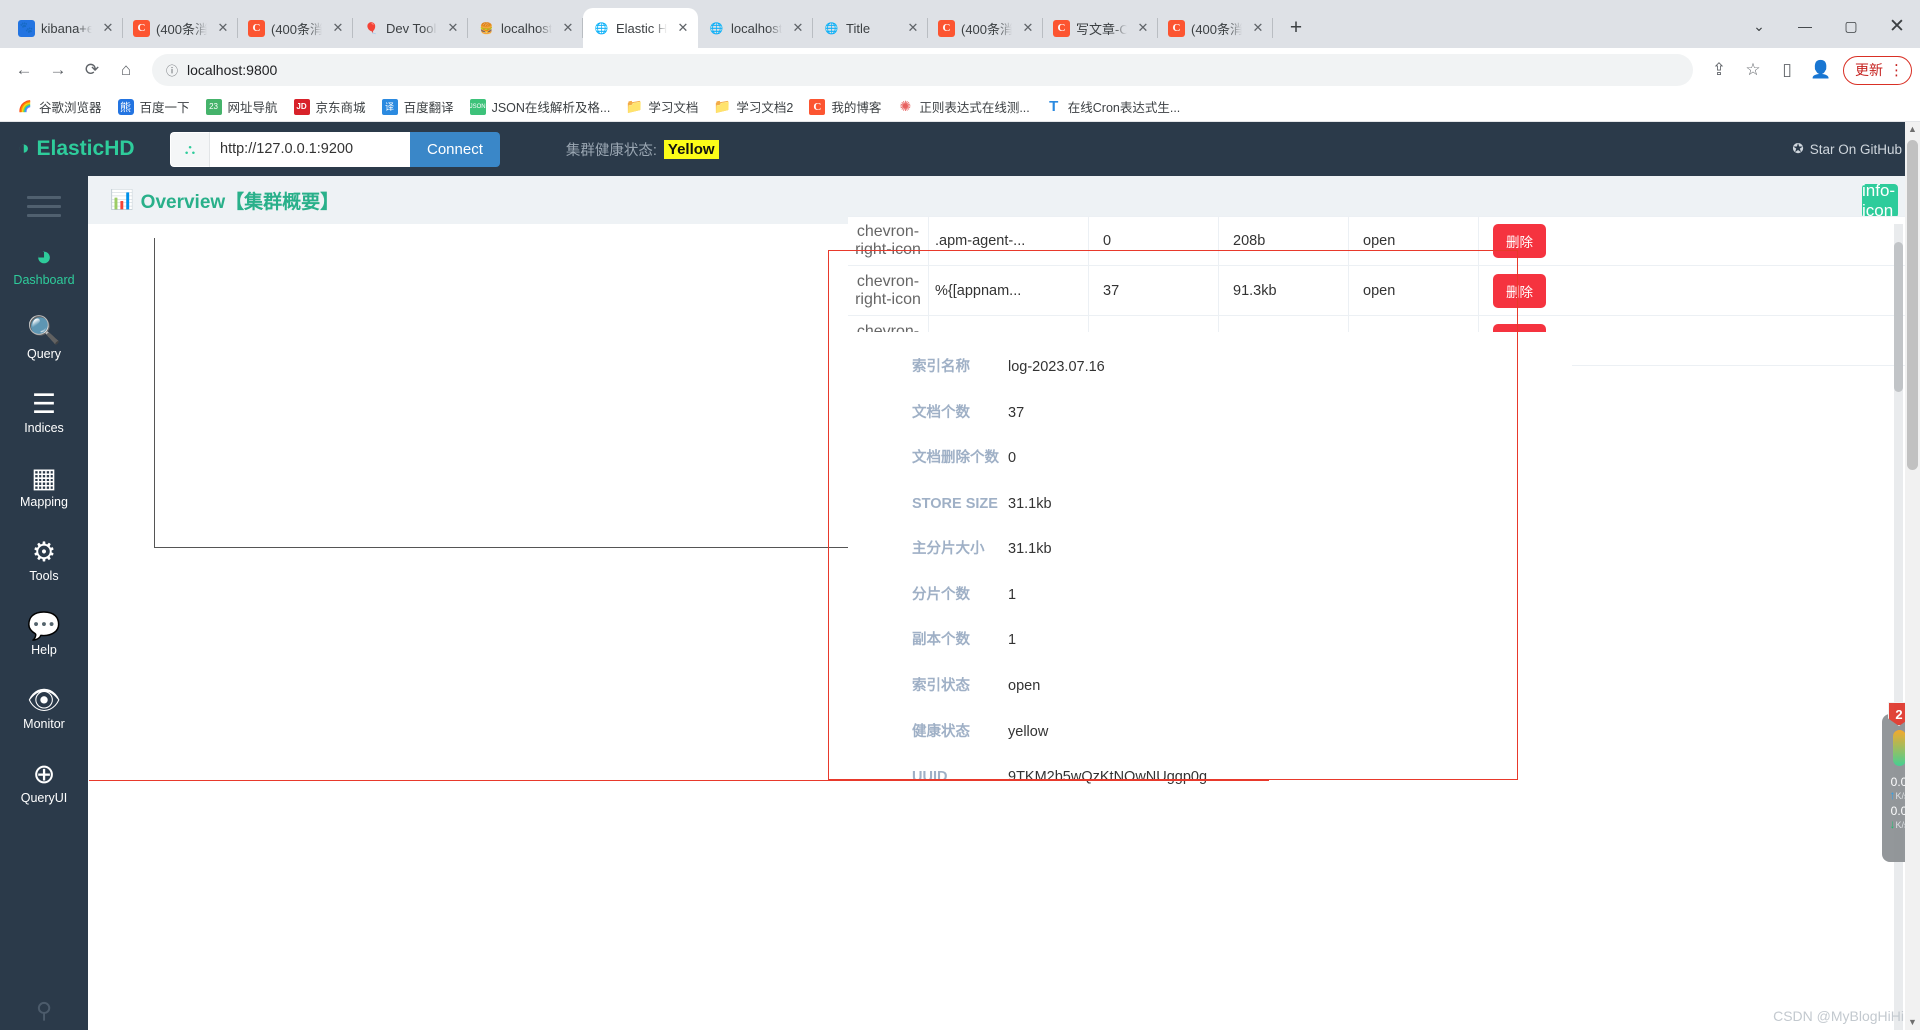  I want to click on site-info-icon: ⓘ, so click(172, 70).